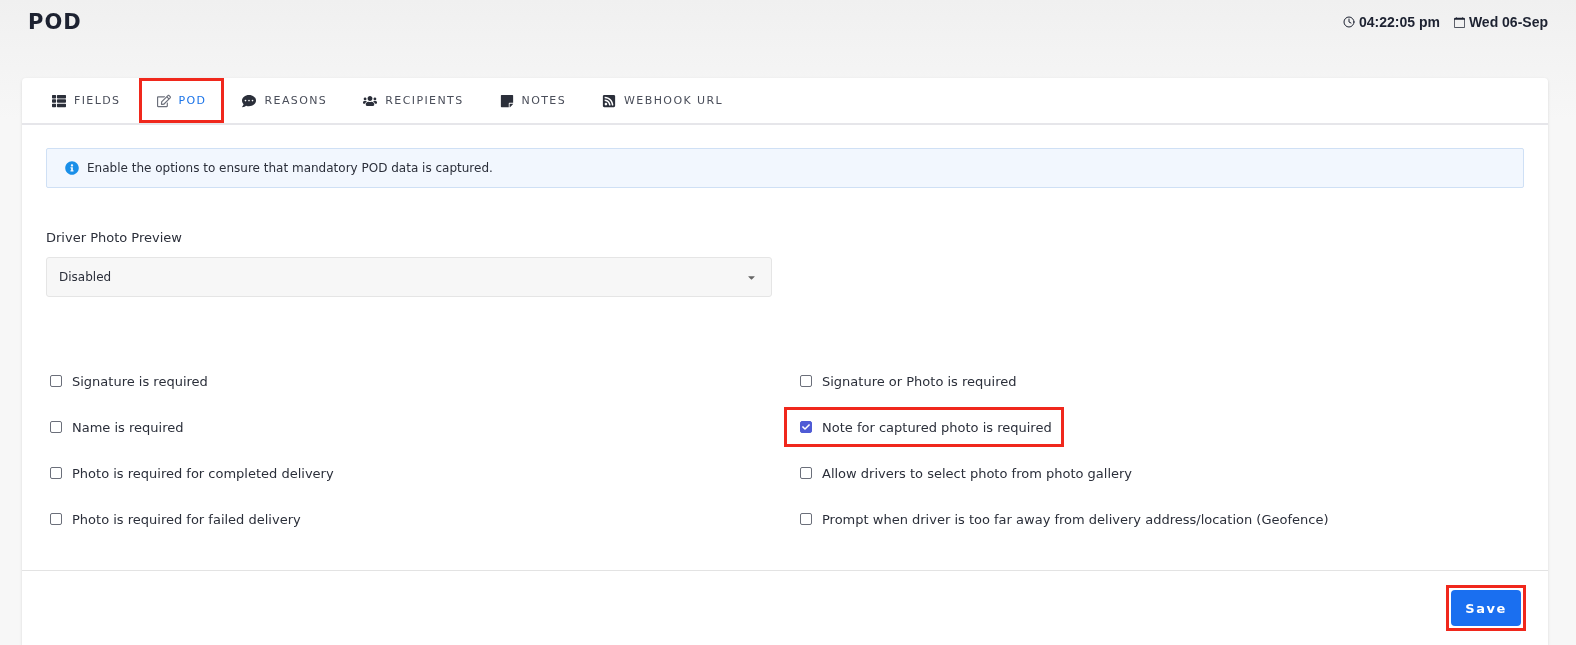 This screenshot has height=645, width=1576. I want to click on tab: WEBHOOK URL, so click(662, 100).